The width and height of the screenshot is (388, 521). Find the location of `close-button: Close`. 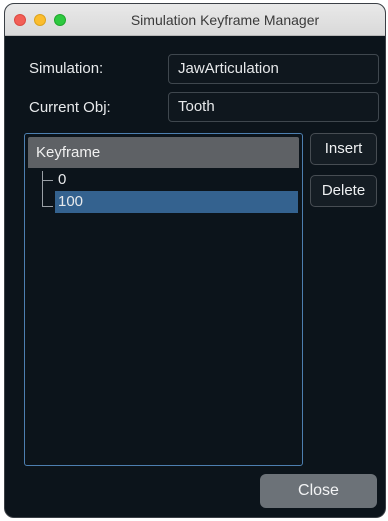

close-button: Close is located at coordinates (318, 491).